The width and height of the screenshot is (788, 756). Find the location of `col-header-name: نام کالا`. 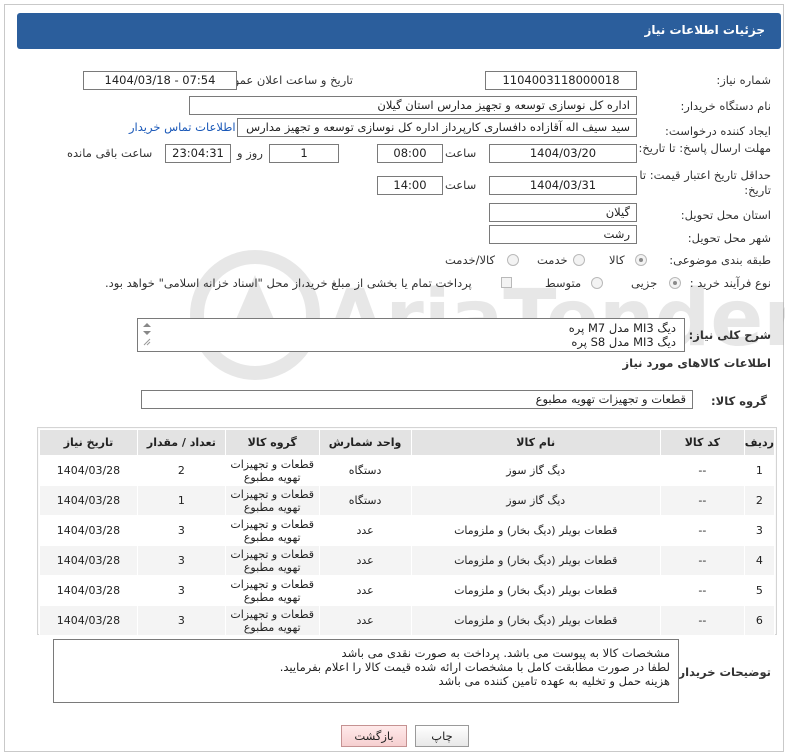

col-header-name: نام کالا is located at coordinates (535, 442).